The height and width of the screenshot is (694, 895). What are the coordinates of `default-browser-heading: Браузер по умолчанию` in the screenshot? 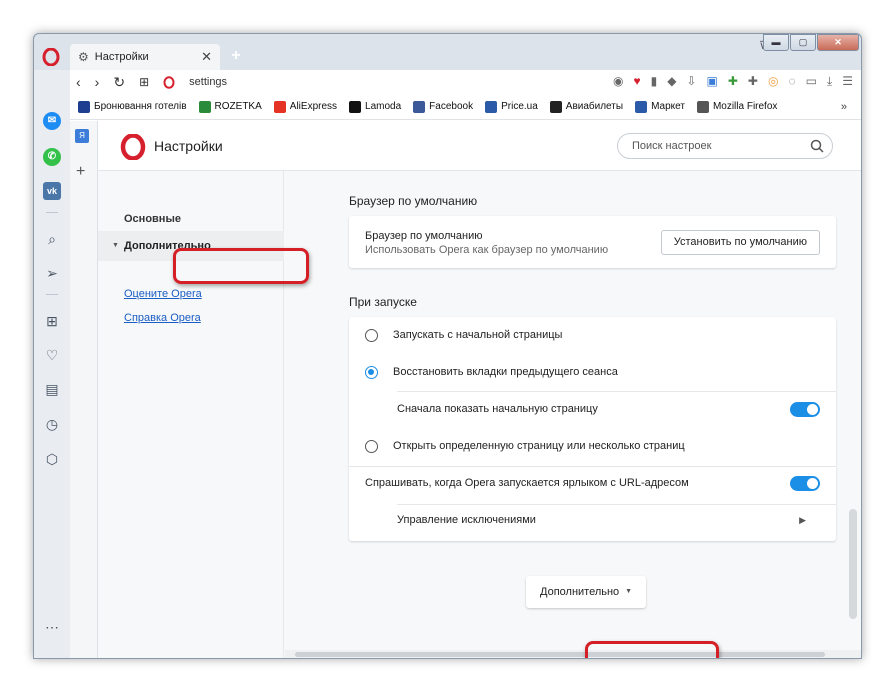 It's located at (413, 201).